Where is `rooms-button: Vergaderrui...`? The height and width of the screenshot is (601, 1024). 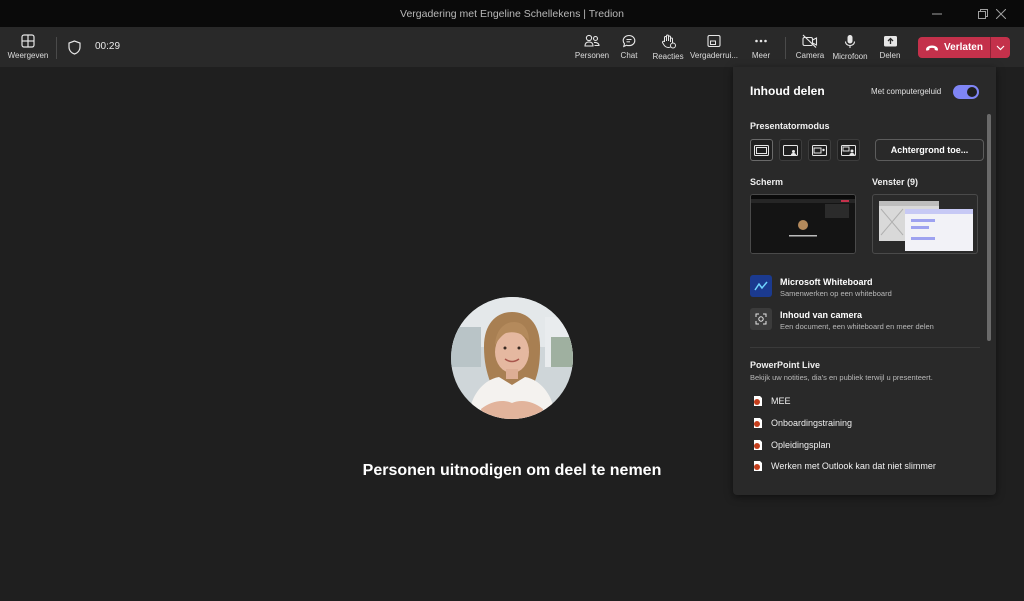 rooms-button: Vergaderrui... is located at coordinates (714, 47).